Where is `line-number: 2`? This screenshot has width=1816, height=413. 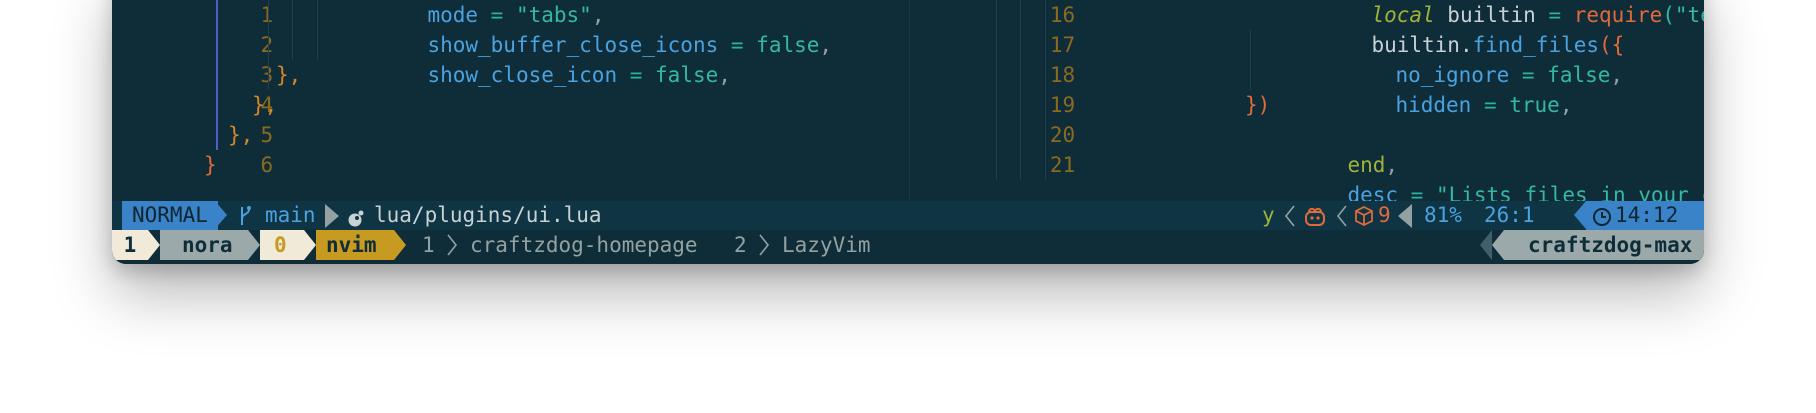
line-number: 2 is located at coordinates (267, 45).